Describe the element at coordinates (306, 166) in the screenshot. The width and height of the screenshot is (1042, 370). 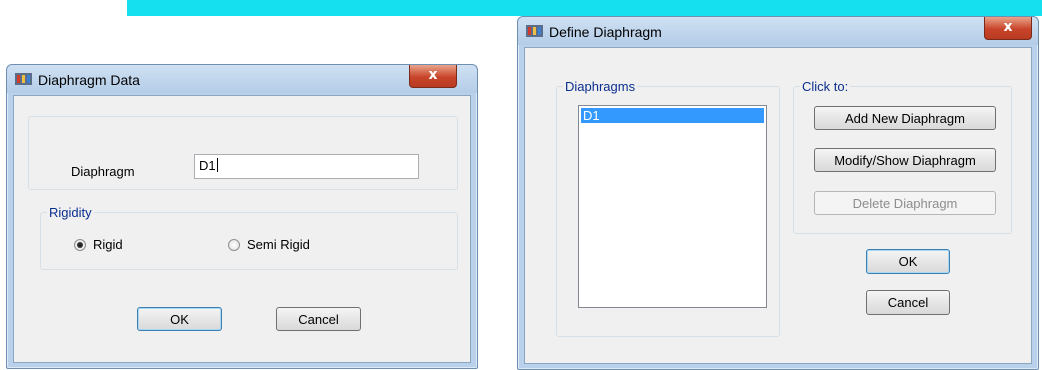
I see `diaphragm-name-input: D1` at that location.